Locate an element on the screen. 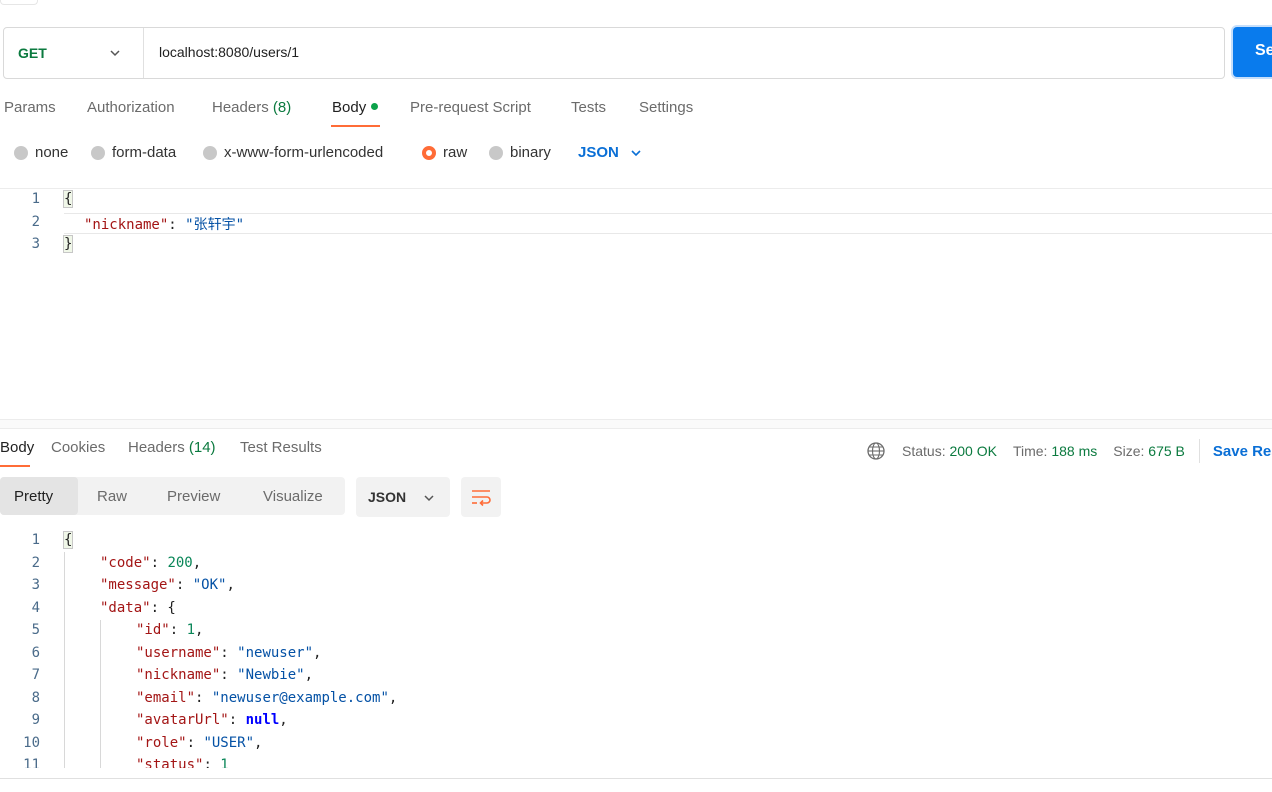 This screenshot has width=1272, height=792. indent-guide is located at coordinates (64, 660).